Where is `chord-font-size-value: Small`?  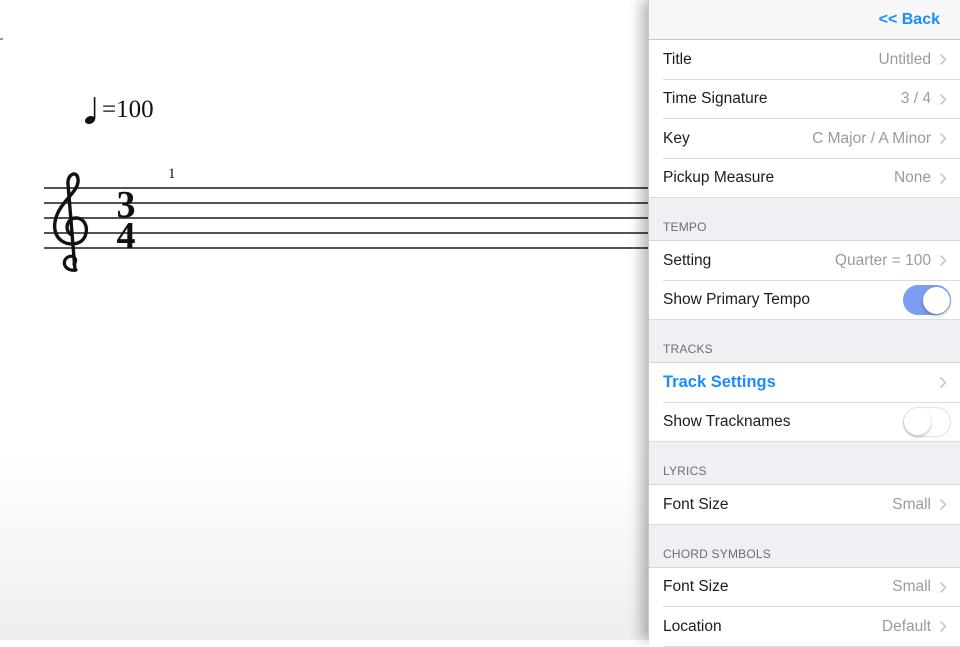 chord-font-size-value: Small is located at coordinates (911, 587).